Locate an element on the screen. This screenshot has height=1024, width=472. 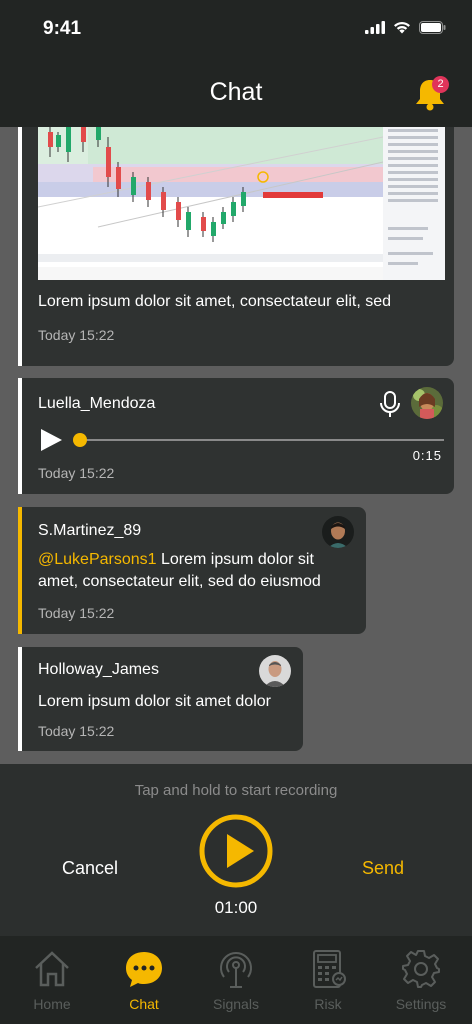
recording-hint: Tap and hold to start recording is located at coordinates (236, 790).